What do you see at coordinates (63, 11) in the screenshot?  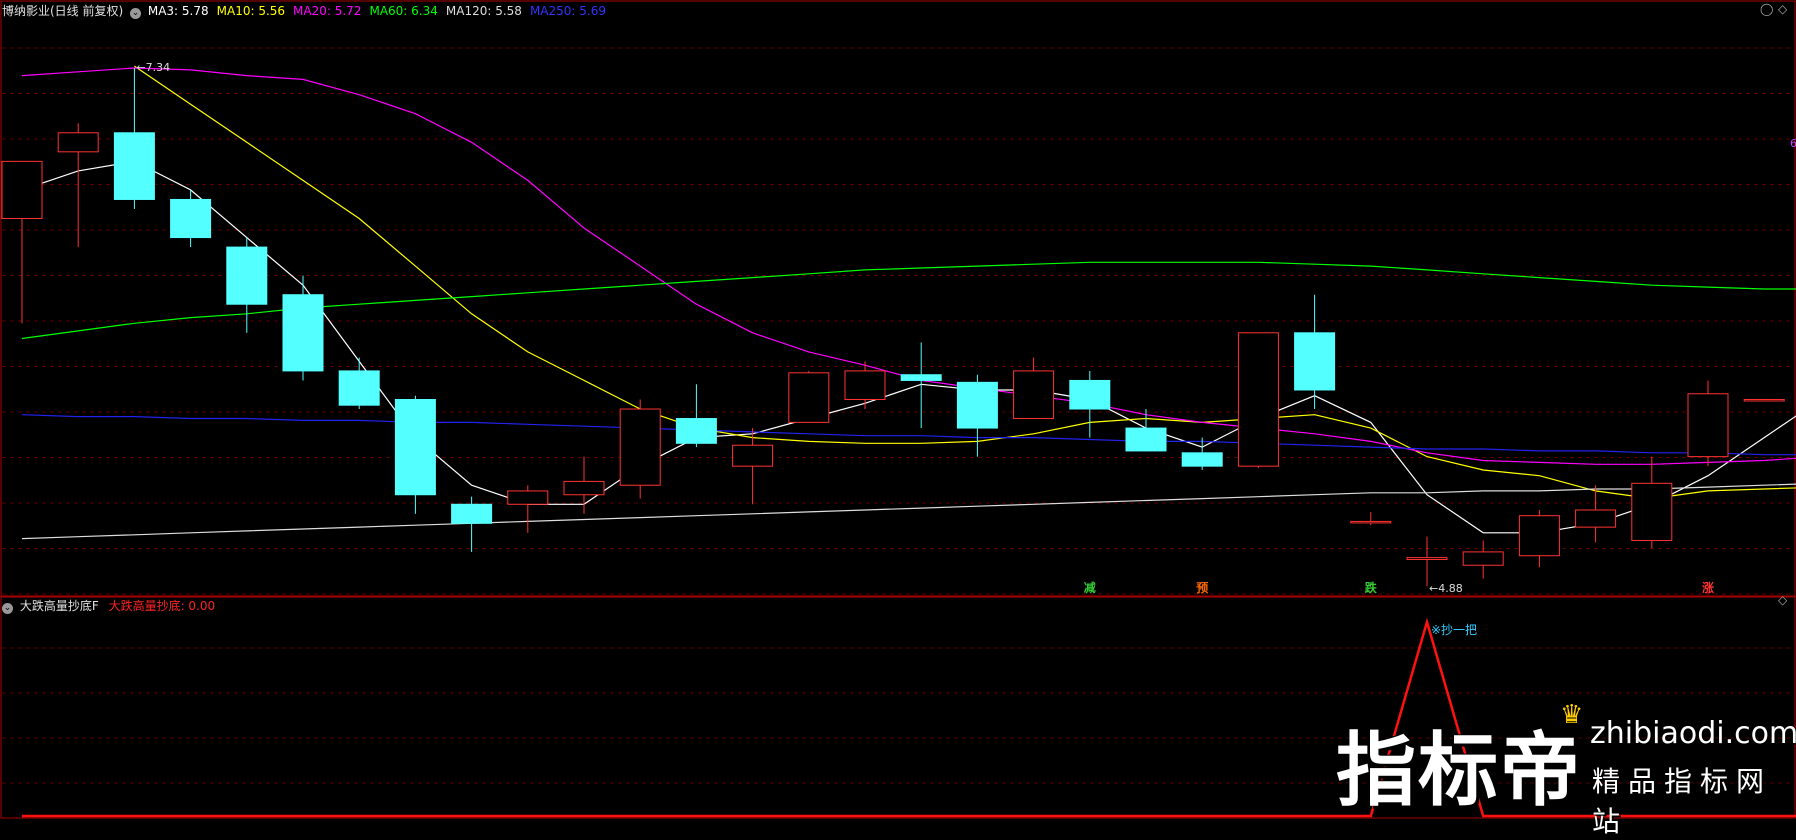 I see `stock-title: 博纳影业(日线 前复权)` at bounding box center [63, 11].